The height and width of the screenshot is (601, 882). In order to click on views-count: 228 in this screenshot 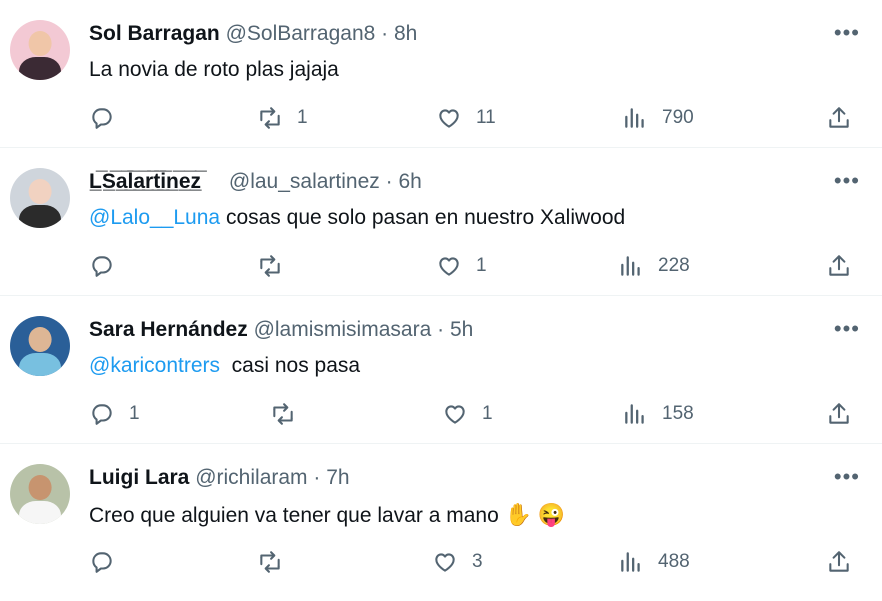, I will do `click(674, 265)`.